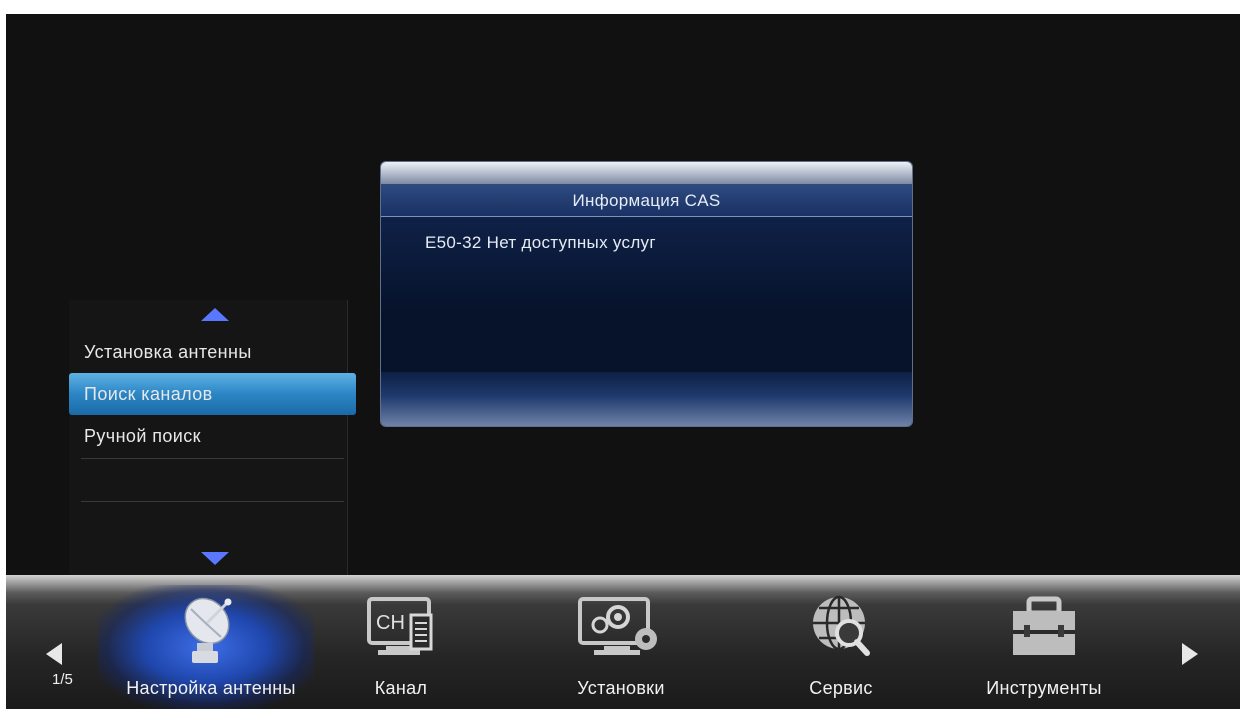 This screenshot has height=709, width=1240. Describe the element at coordinates (212, 501) in the screenshot. I see `menu-separator` at that location.